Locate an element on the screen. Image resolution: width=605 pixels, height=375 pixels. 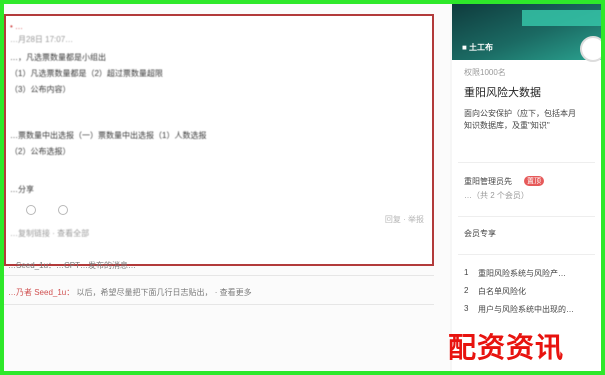
post-line: …票数量中出选报（一）票数量中出选报（1）人数选报 is located at coordinates (108, 135).